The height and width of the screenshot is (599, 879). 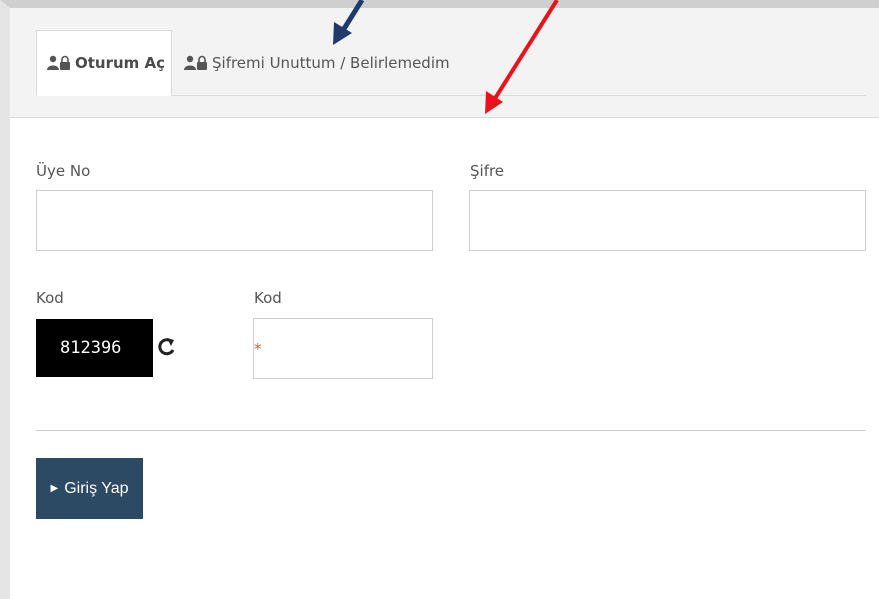 I want to click on refresh-icon, so click(x=166, y=347).